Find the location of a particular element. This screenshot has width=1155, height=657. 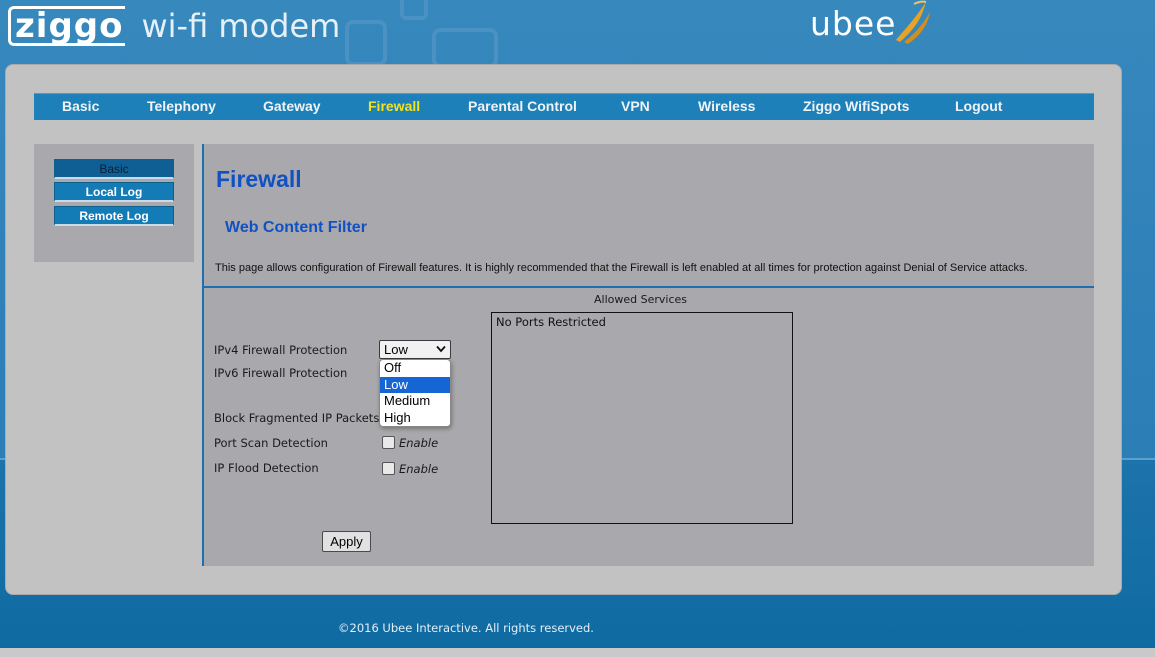

decor-square-left is located at coordinates (366, 43).